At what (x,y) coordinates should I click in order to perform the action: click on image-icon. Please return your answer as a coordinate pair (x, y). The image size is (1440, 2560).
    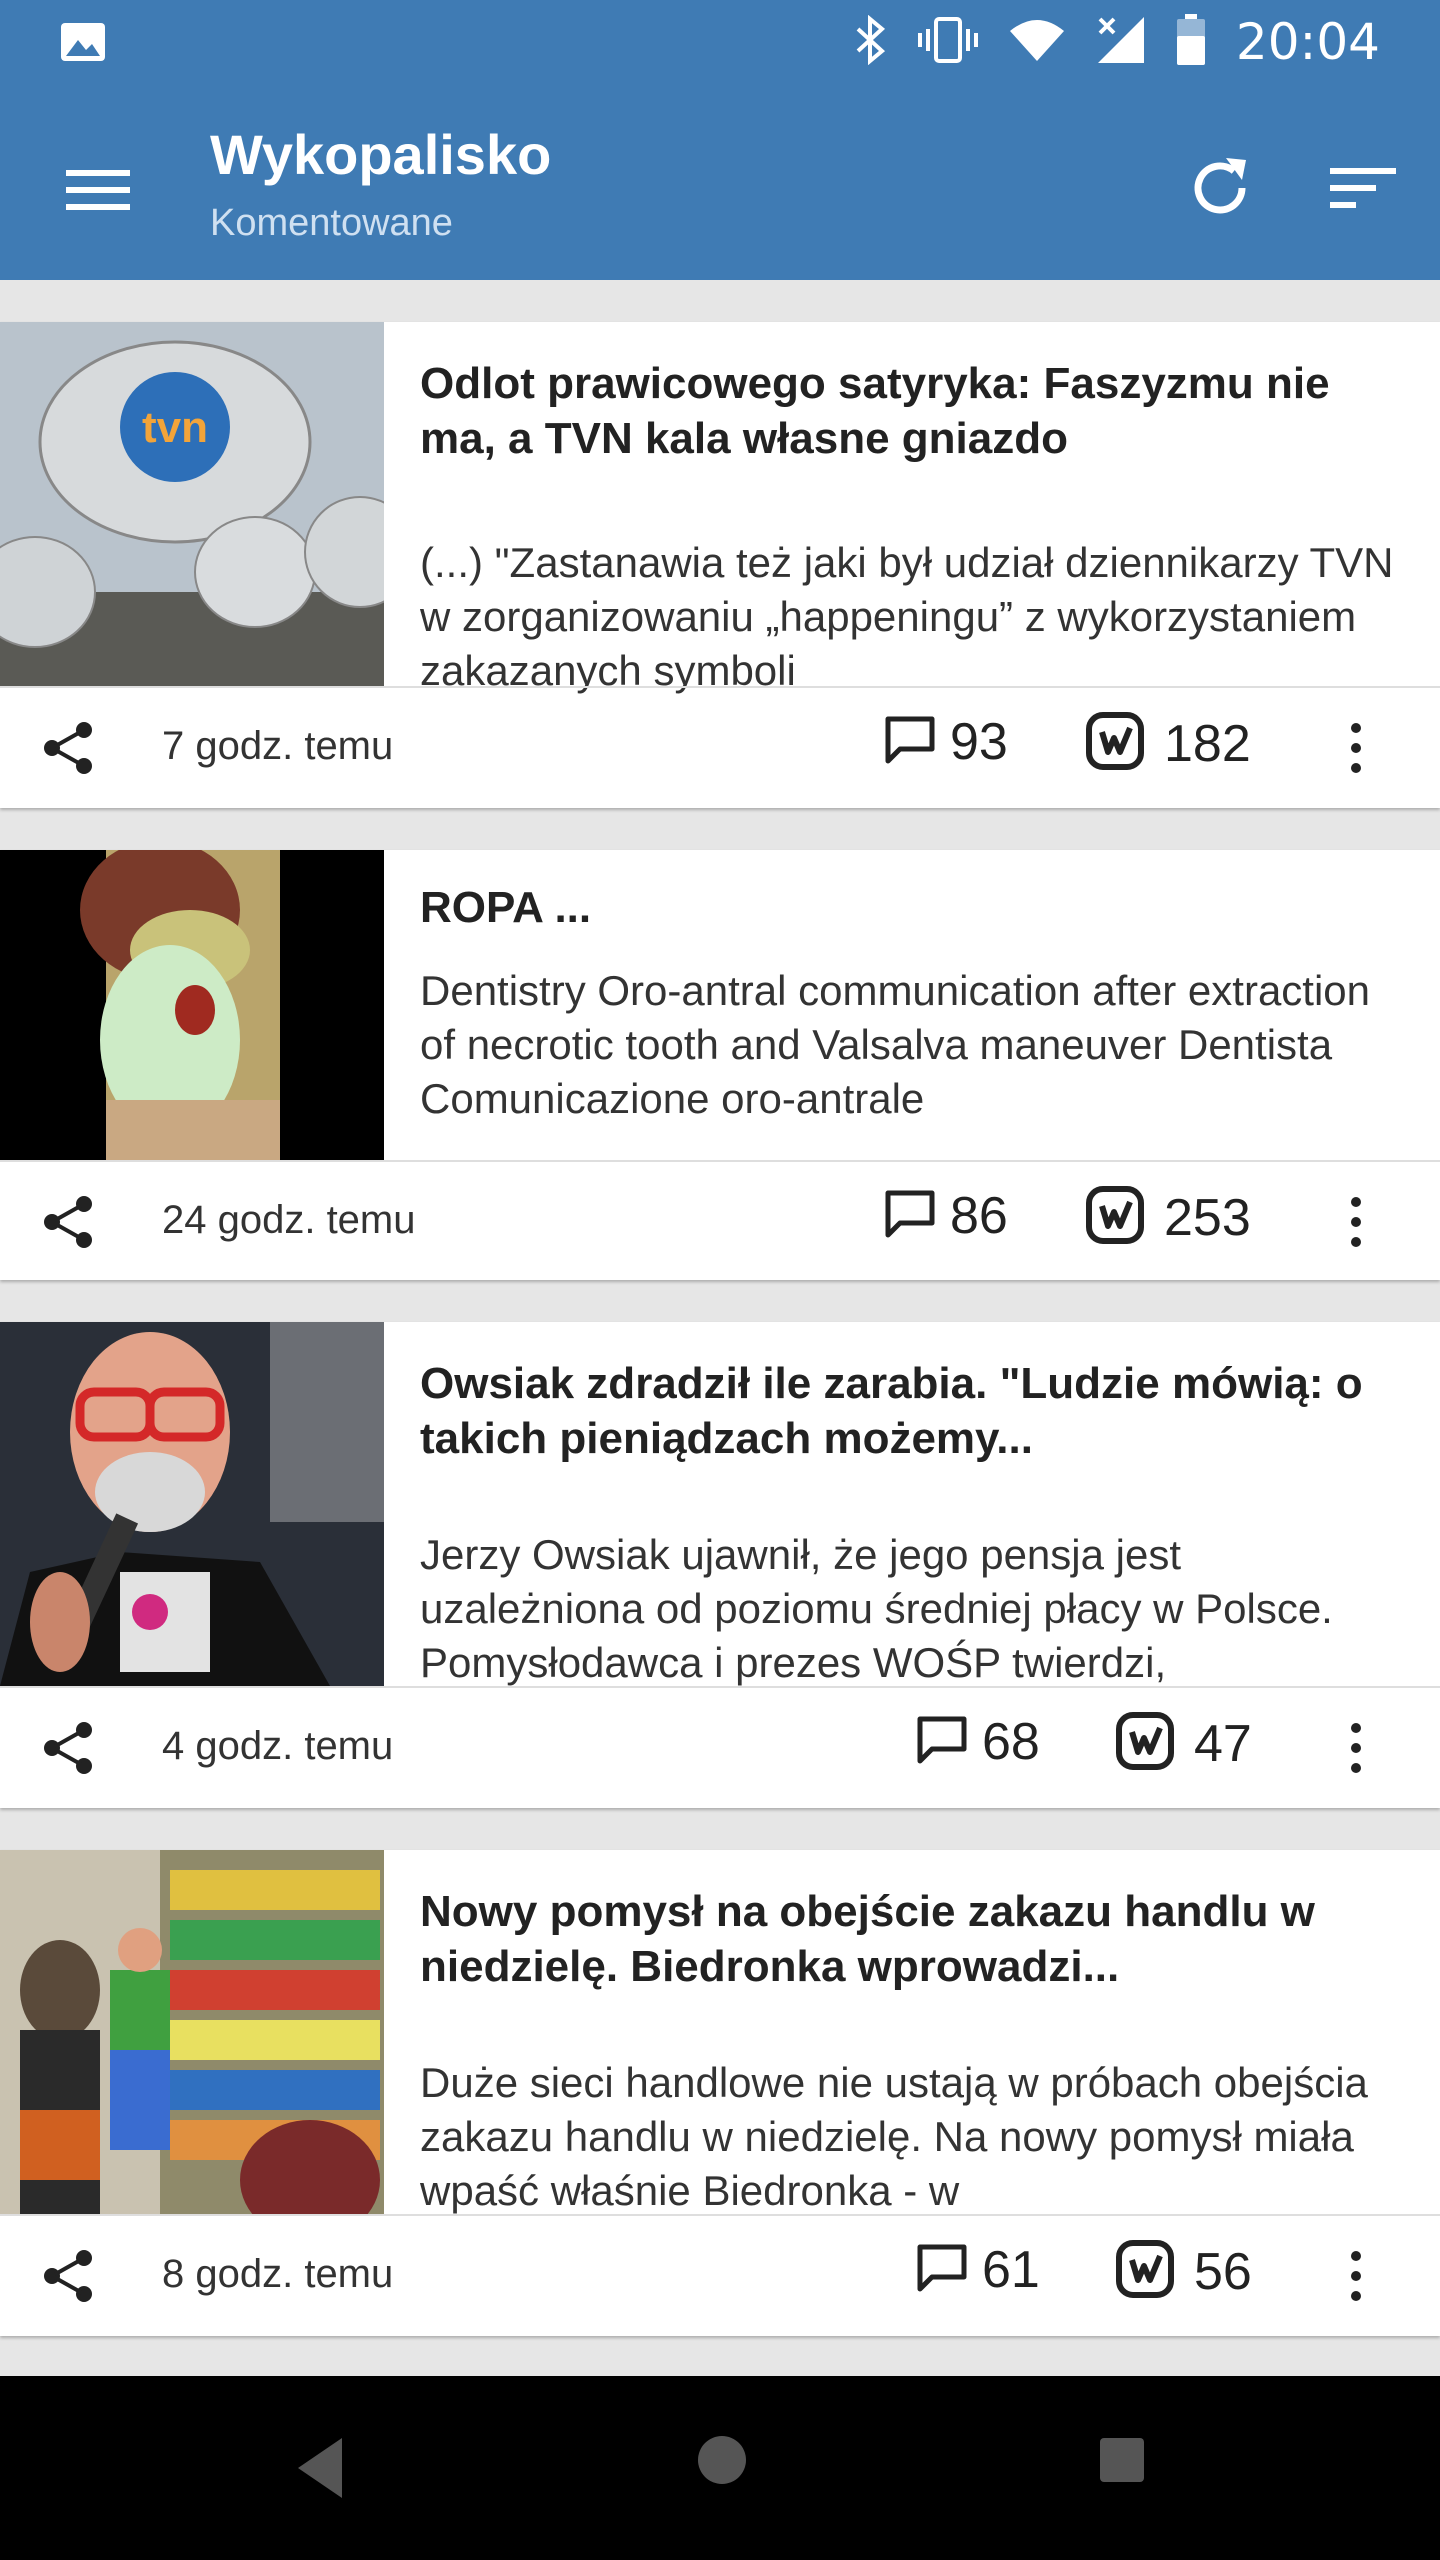
    Looking at the image, I should click on (83, 44).